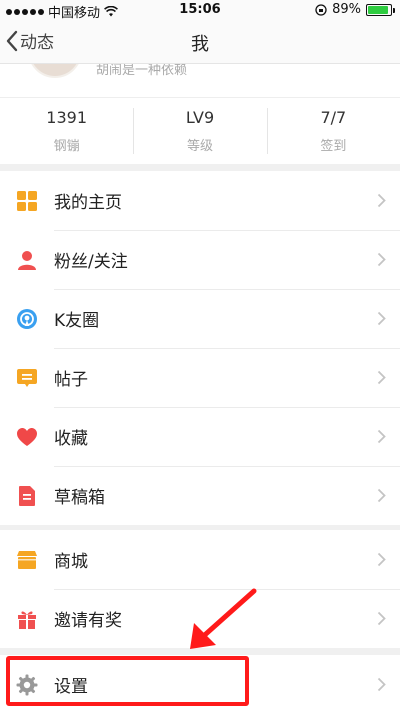  What do you see at coordinates (200, 200) in the screenshot?
I see `menu-item-homepage: 我的主页` at bounding box center [200, 200].